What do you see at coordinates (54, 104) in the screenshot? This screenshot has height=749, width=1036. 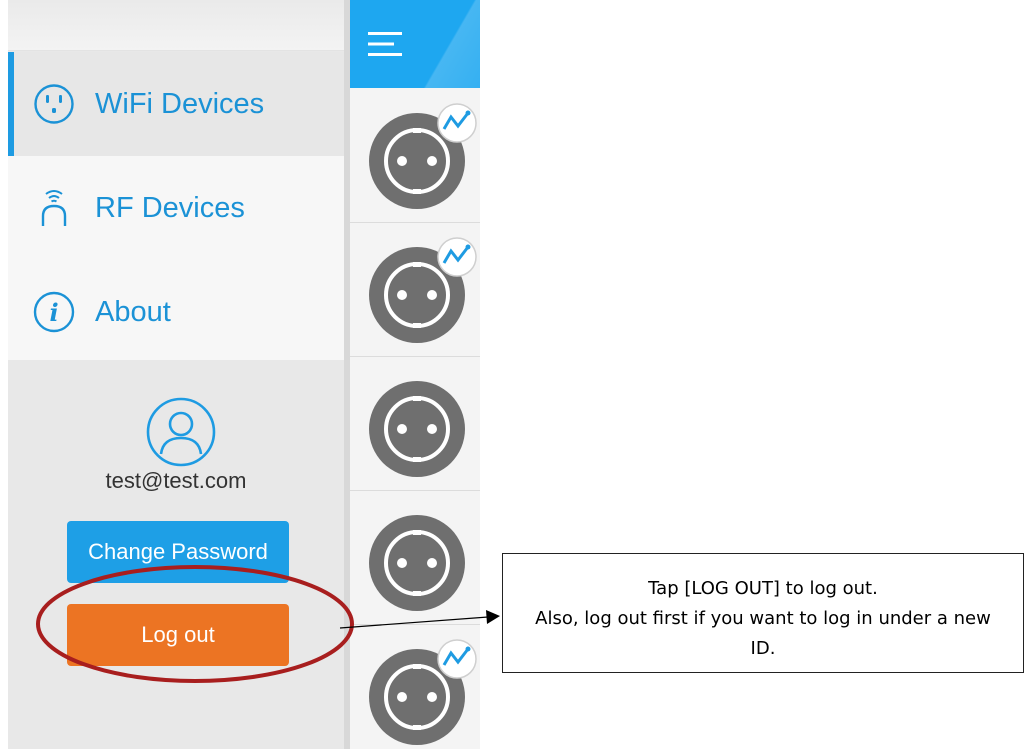 I see `outlet-icon` at bounding box center [54, 104].